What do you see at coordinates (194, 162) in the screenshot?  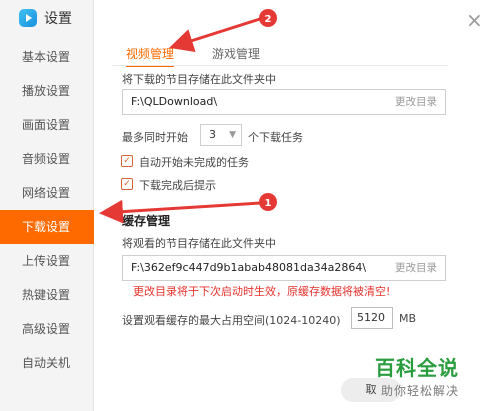 I see `auto-start-label: 自动开始未完成的任务` at bounding box center [194, 162].